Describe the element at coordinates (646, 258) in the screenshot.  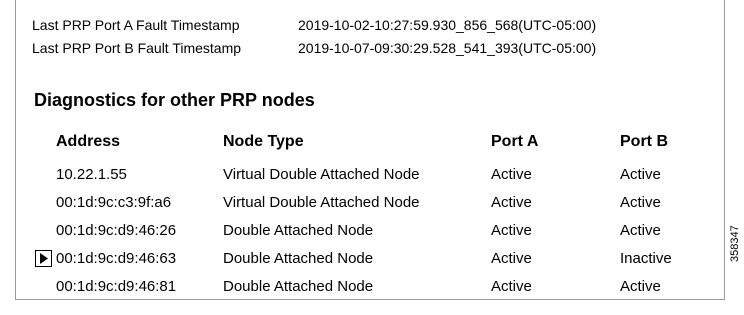
I see `row-port-b: Inactive` at that location.